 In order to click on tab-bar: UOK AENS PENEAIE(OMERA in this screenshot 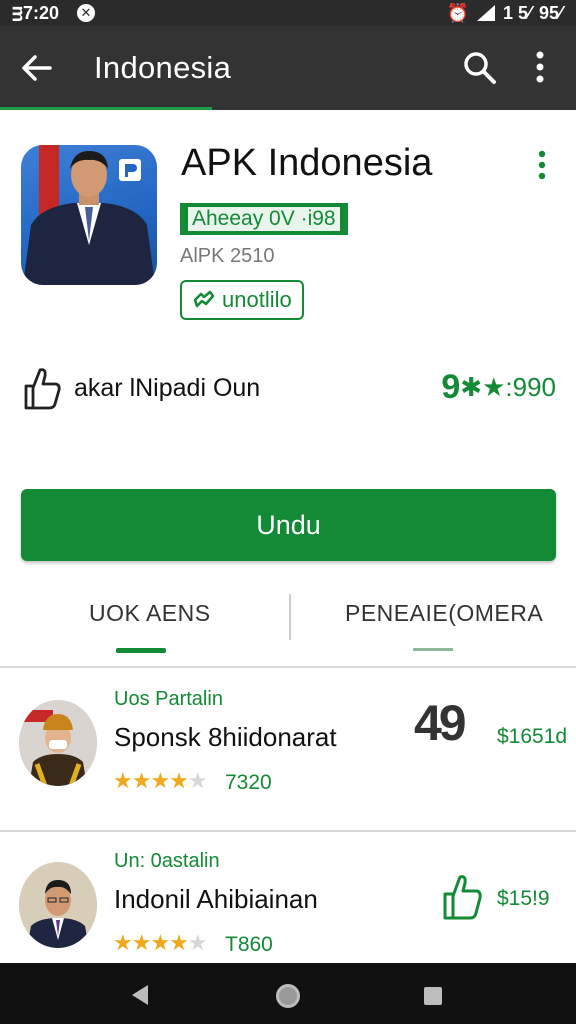, I will do `click(288, 628)`.